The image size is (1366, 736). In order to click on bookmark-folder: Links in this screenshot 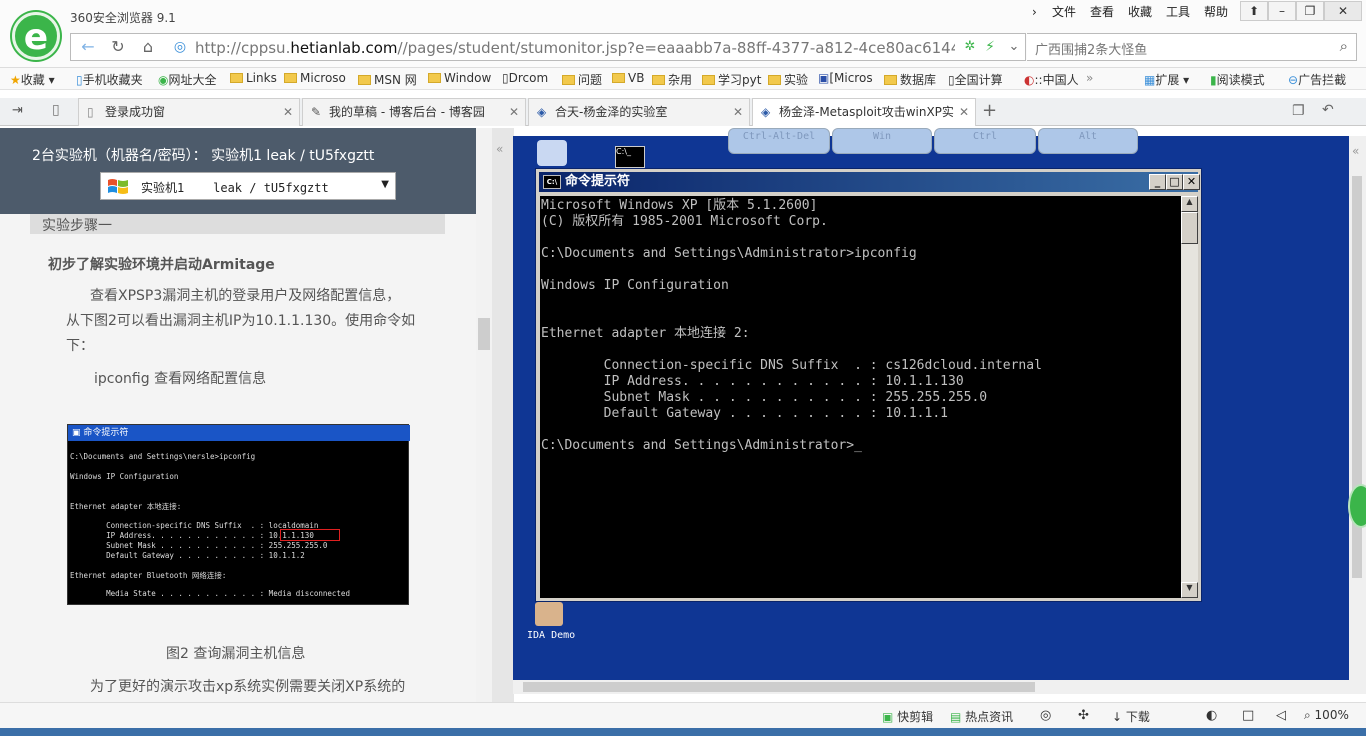, I will do `click(253, 78)`.